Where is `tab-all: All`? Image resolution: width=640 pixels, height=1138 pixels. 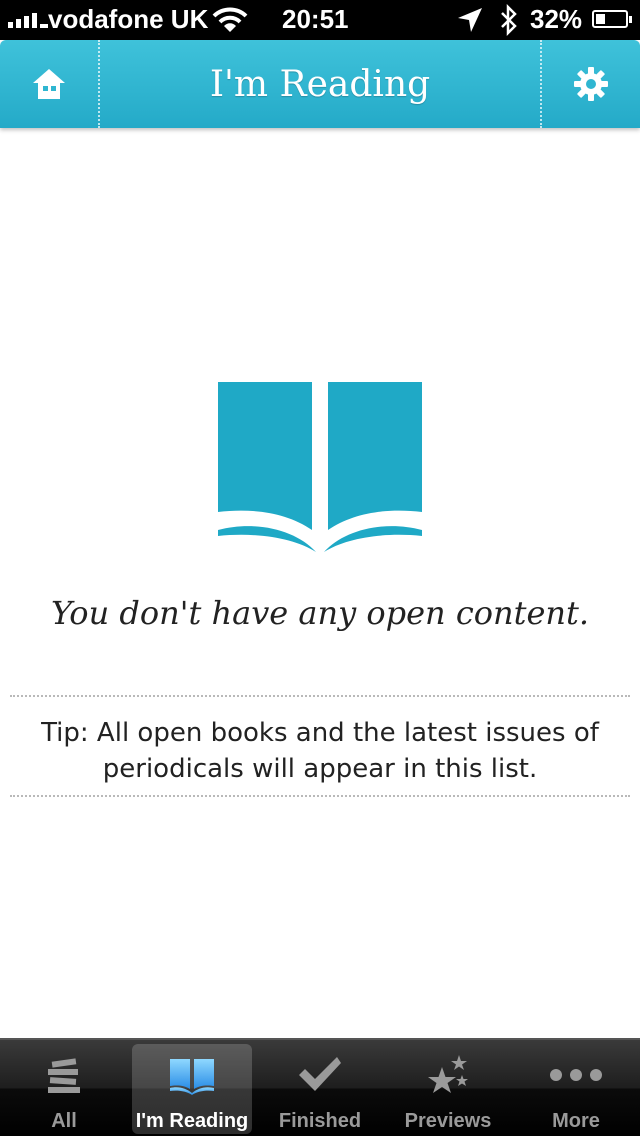 tab-all: All is located at coordinates (64, 1089).